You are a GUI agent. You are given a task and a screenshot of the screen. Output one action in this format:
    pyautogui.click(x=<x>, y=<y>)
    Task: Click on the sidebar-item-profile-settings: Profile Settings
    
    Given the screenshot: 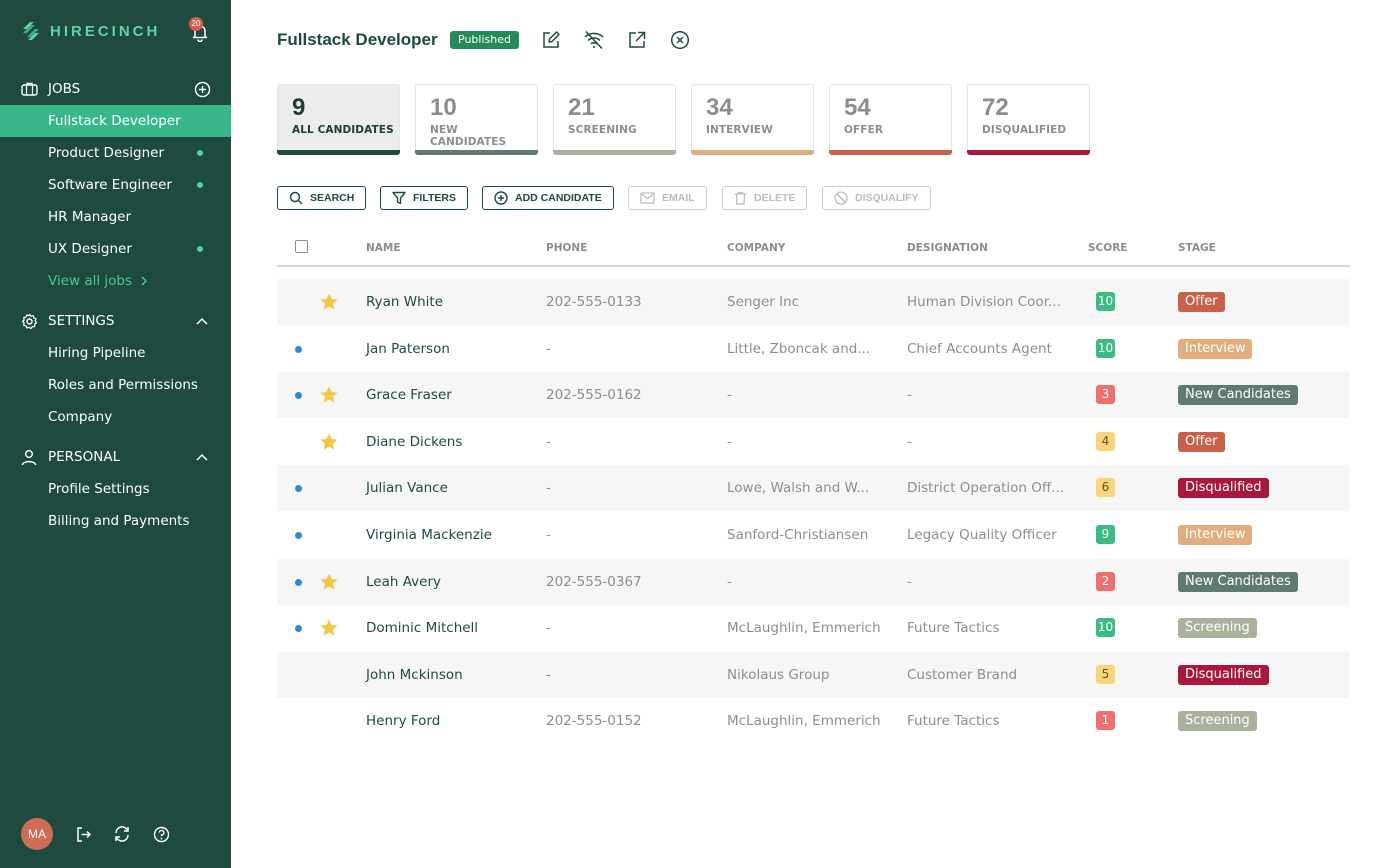 What is the action you would take?
    pyautogui.click(x=115, y=489)
    